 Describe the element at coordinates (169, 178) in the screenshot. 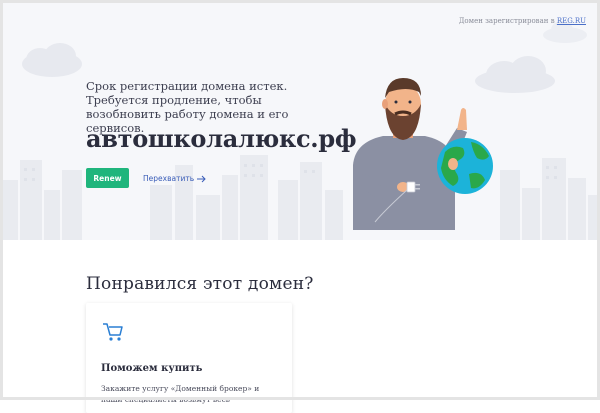

I see `intercept-link-label: Перехватить` at that location.